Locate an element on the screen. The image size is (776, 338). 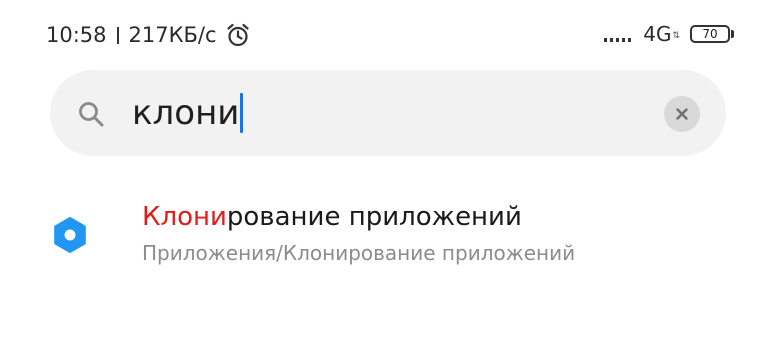
gear-icon is located at coordinates (70, 235).